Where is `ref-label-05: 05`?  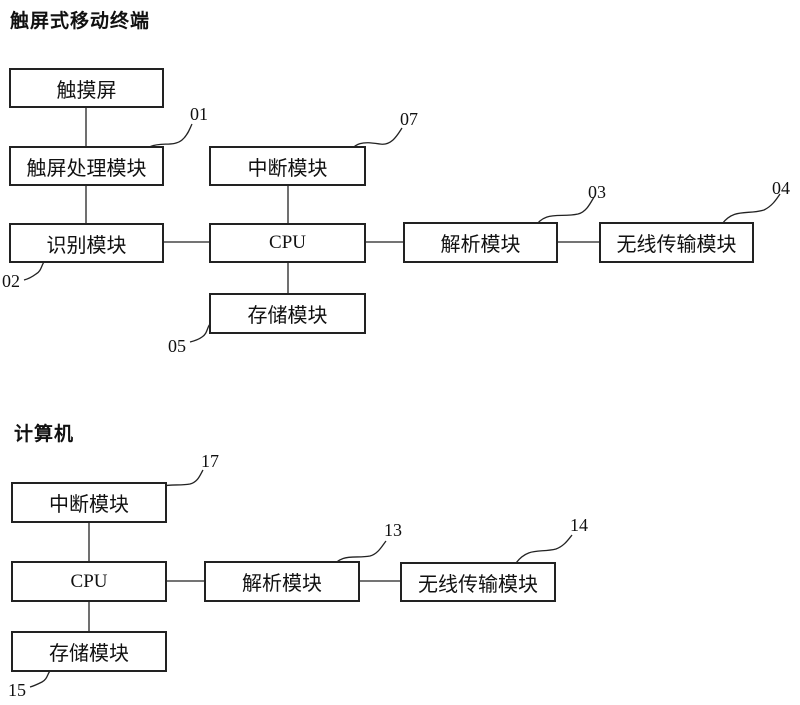 ref-label-05: 05 is located at coordinates (177, 346).